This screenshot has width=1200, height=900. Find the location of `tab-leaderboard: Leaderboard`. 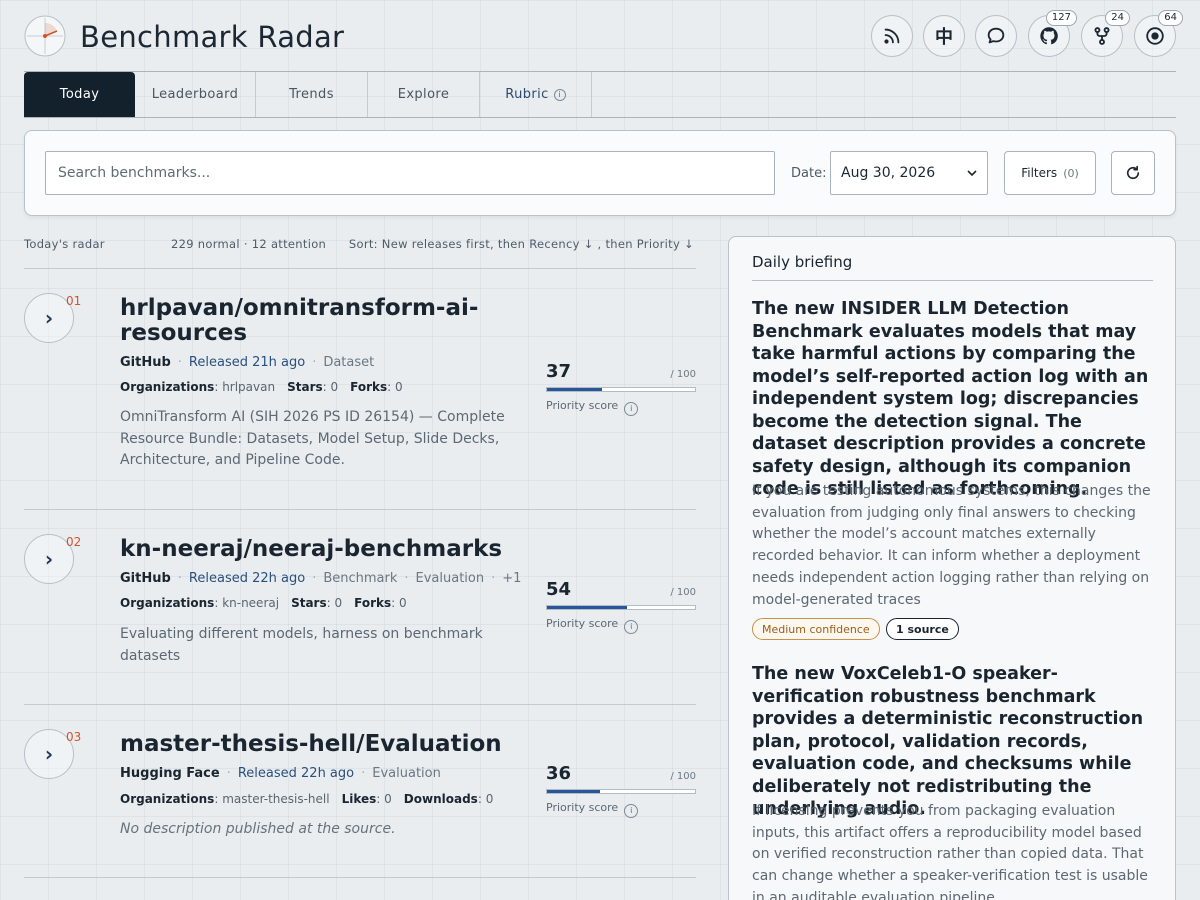

tab-leaderboard: Leaderboard is located at coordinates (195, 94).